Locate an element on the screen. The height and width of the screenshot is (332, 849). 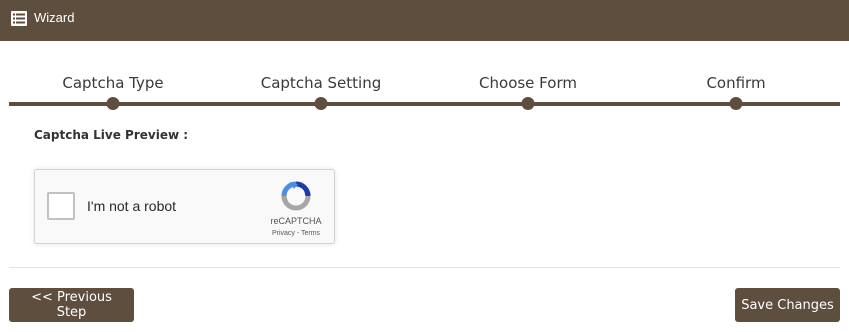
step-progress-line is located at coordinates (424, 104).